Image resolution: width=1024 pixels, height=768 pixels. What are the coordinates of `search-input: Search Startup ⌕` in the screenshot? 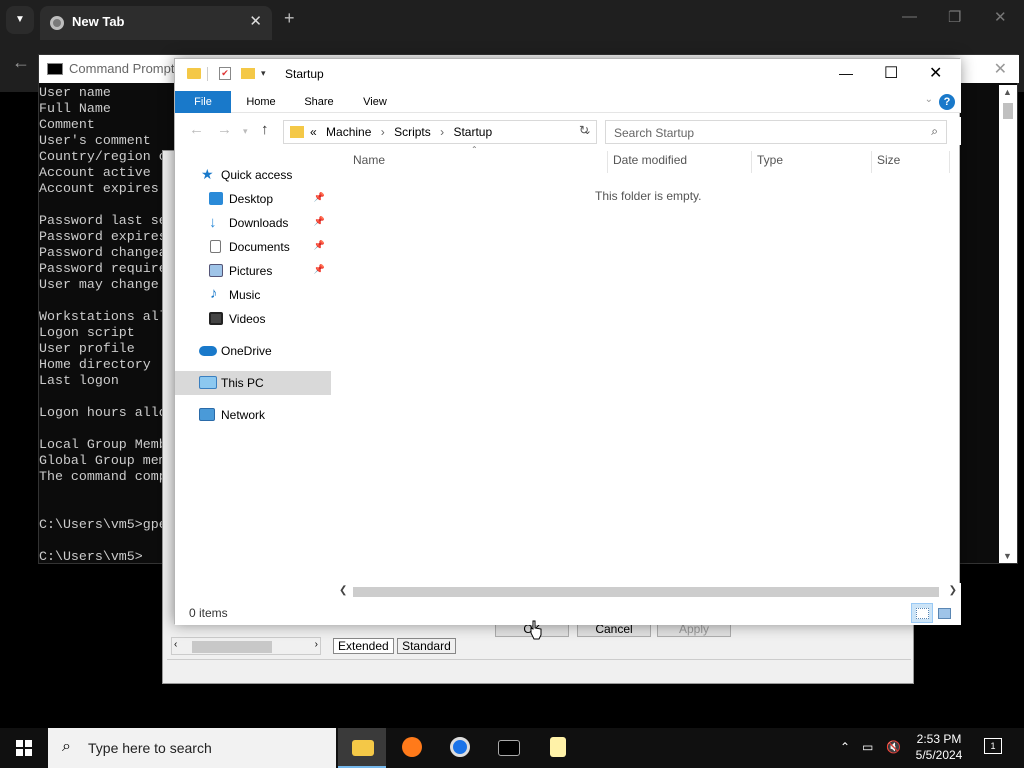 It's located at (776, 132).